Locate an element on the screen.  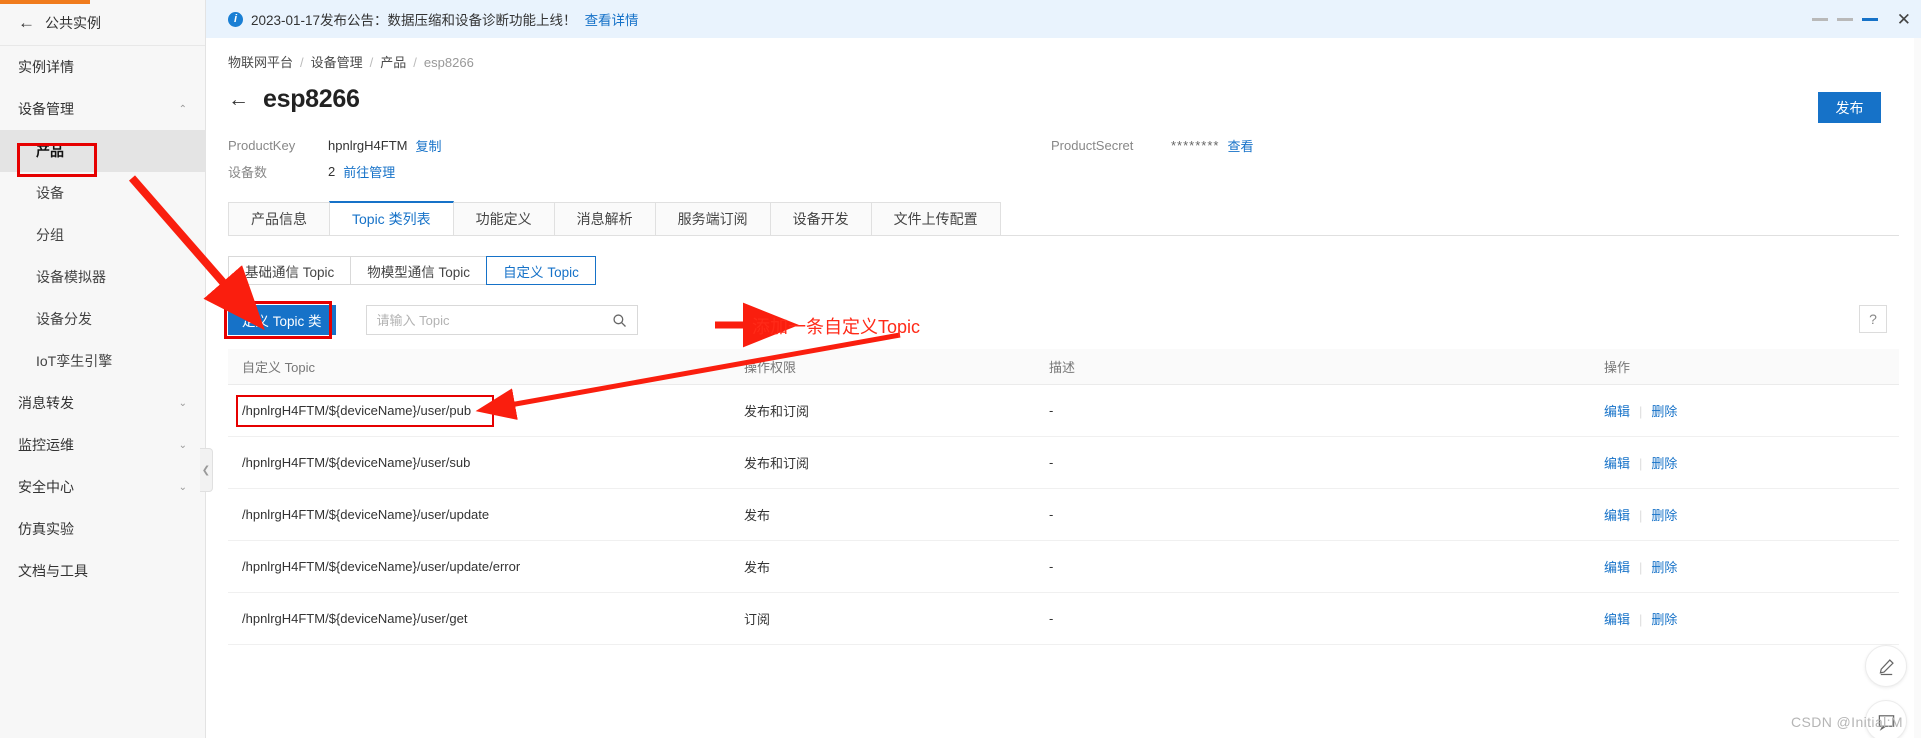
go-manage-devices-link: 前往管理 is located at coordinates (369, 171).